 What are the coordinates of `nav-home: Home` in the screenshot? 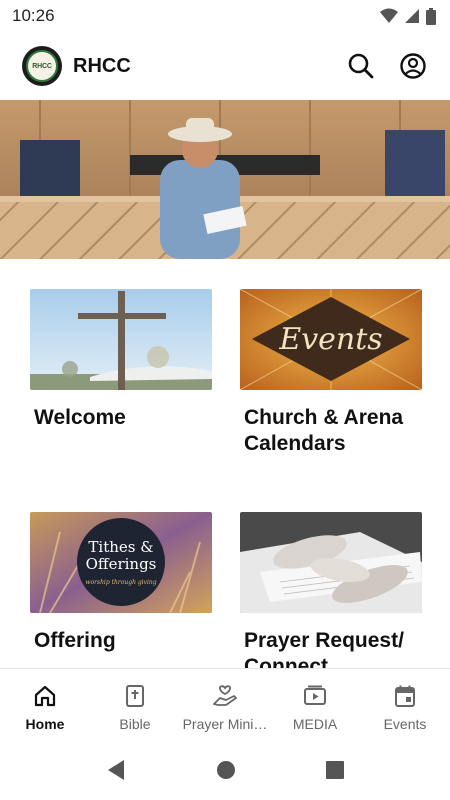 It's located at (45, 704).